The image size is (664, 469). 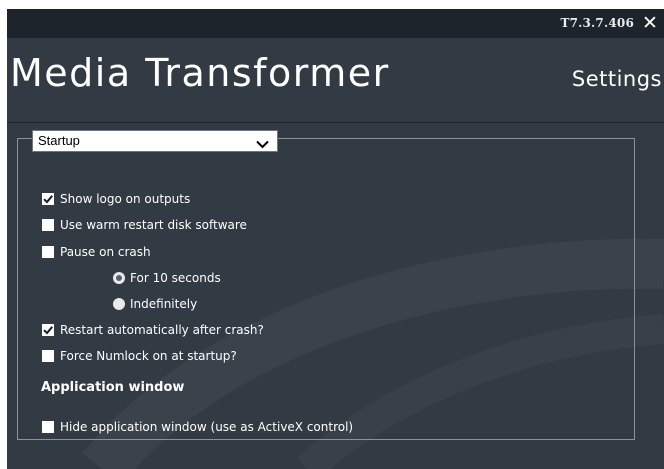 What do you see at coordinates (48, 427) in the screenshot?
I see `hide-app-window-checkbox` at bounding box center [48, 427].